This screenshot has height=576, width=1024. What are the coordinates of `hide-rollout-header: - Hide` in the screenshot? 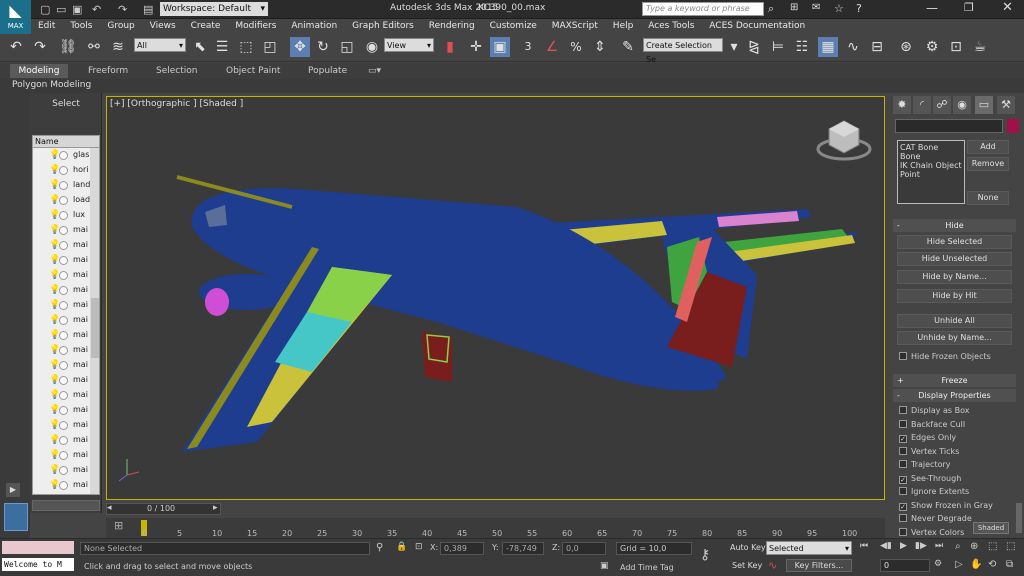 It's located at (954, 225).